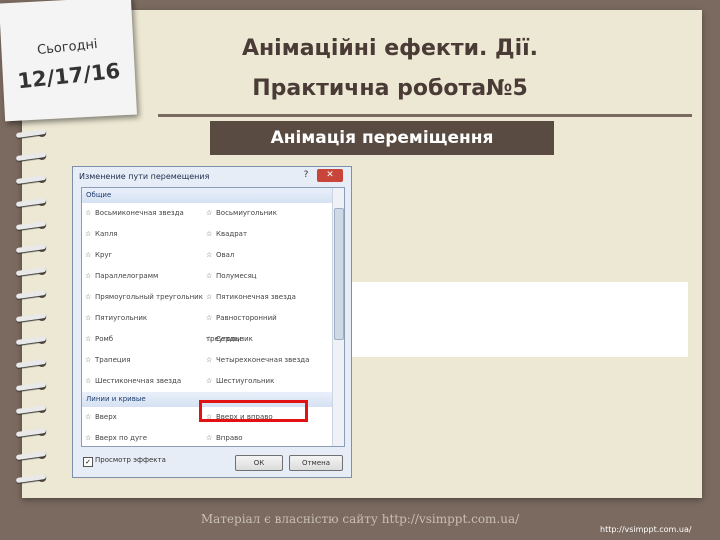  Describe the element at coordinates (253, 411) in the screenshot. I see `highlight-frame` at that location.